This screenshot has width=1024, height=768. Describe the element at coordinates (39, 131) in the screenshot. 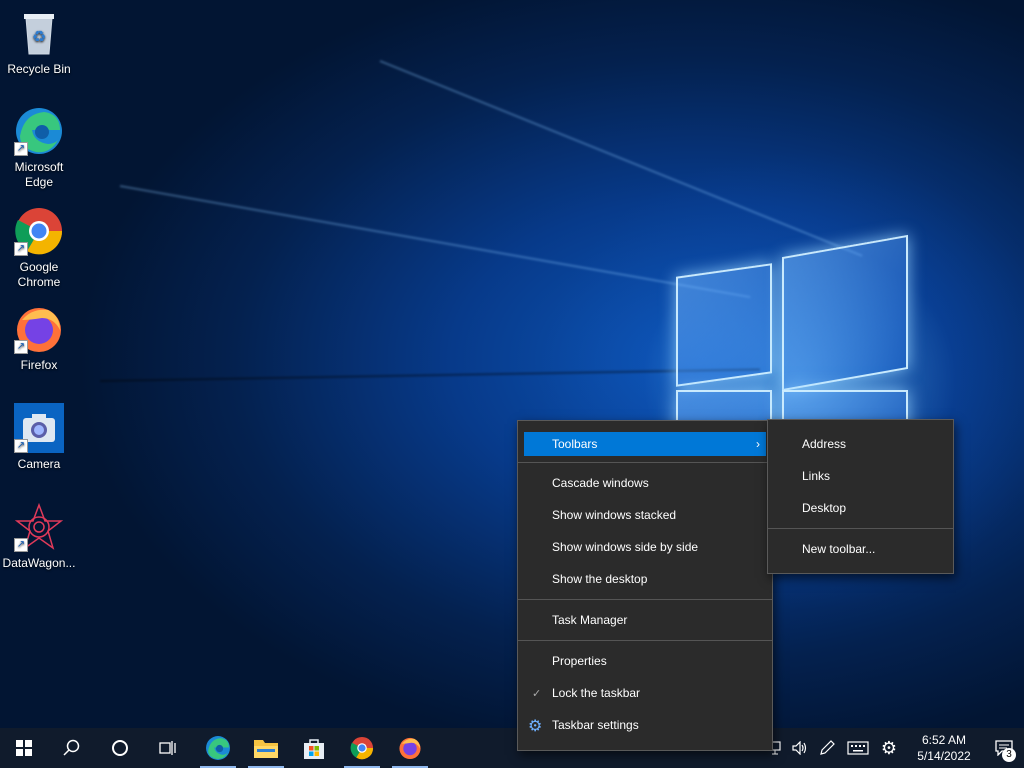

I see `edge-icon: ↗` at that location.